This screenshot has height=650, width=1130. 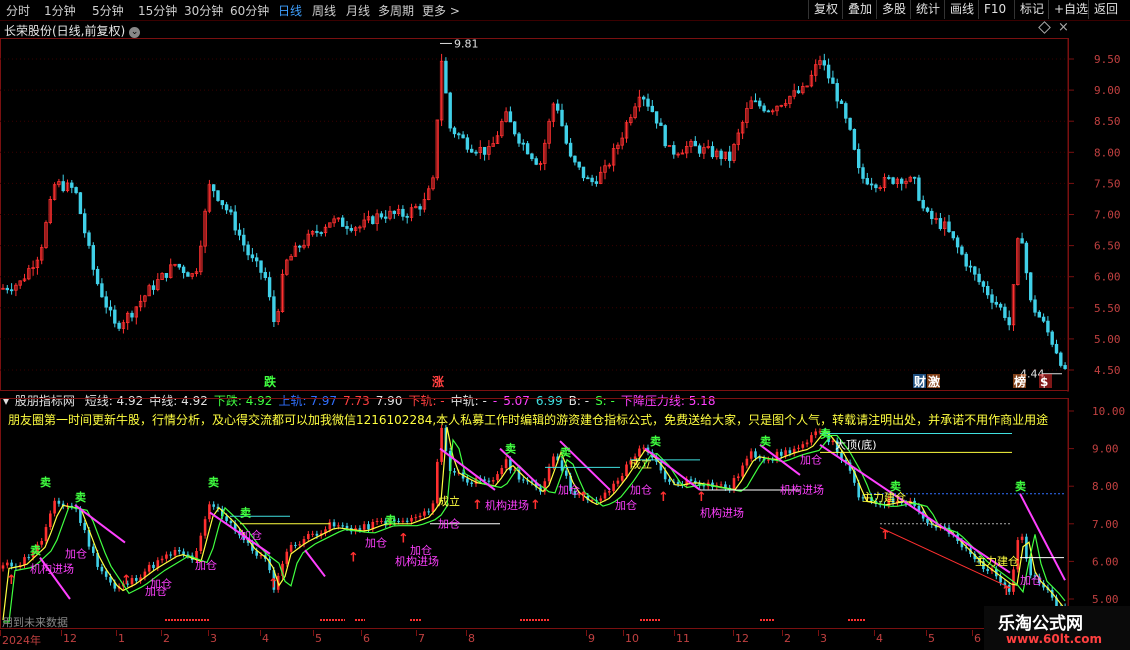 What do you see at coordinates (471, 638) in the screenshot?
I see `date-tick-label: 8` at bounding box center [471, 638].